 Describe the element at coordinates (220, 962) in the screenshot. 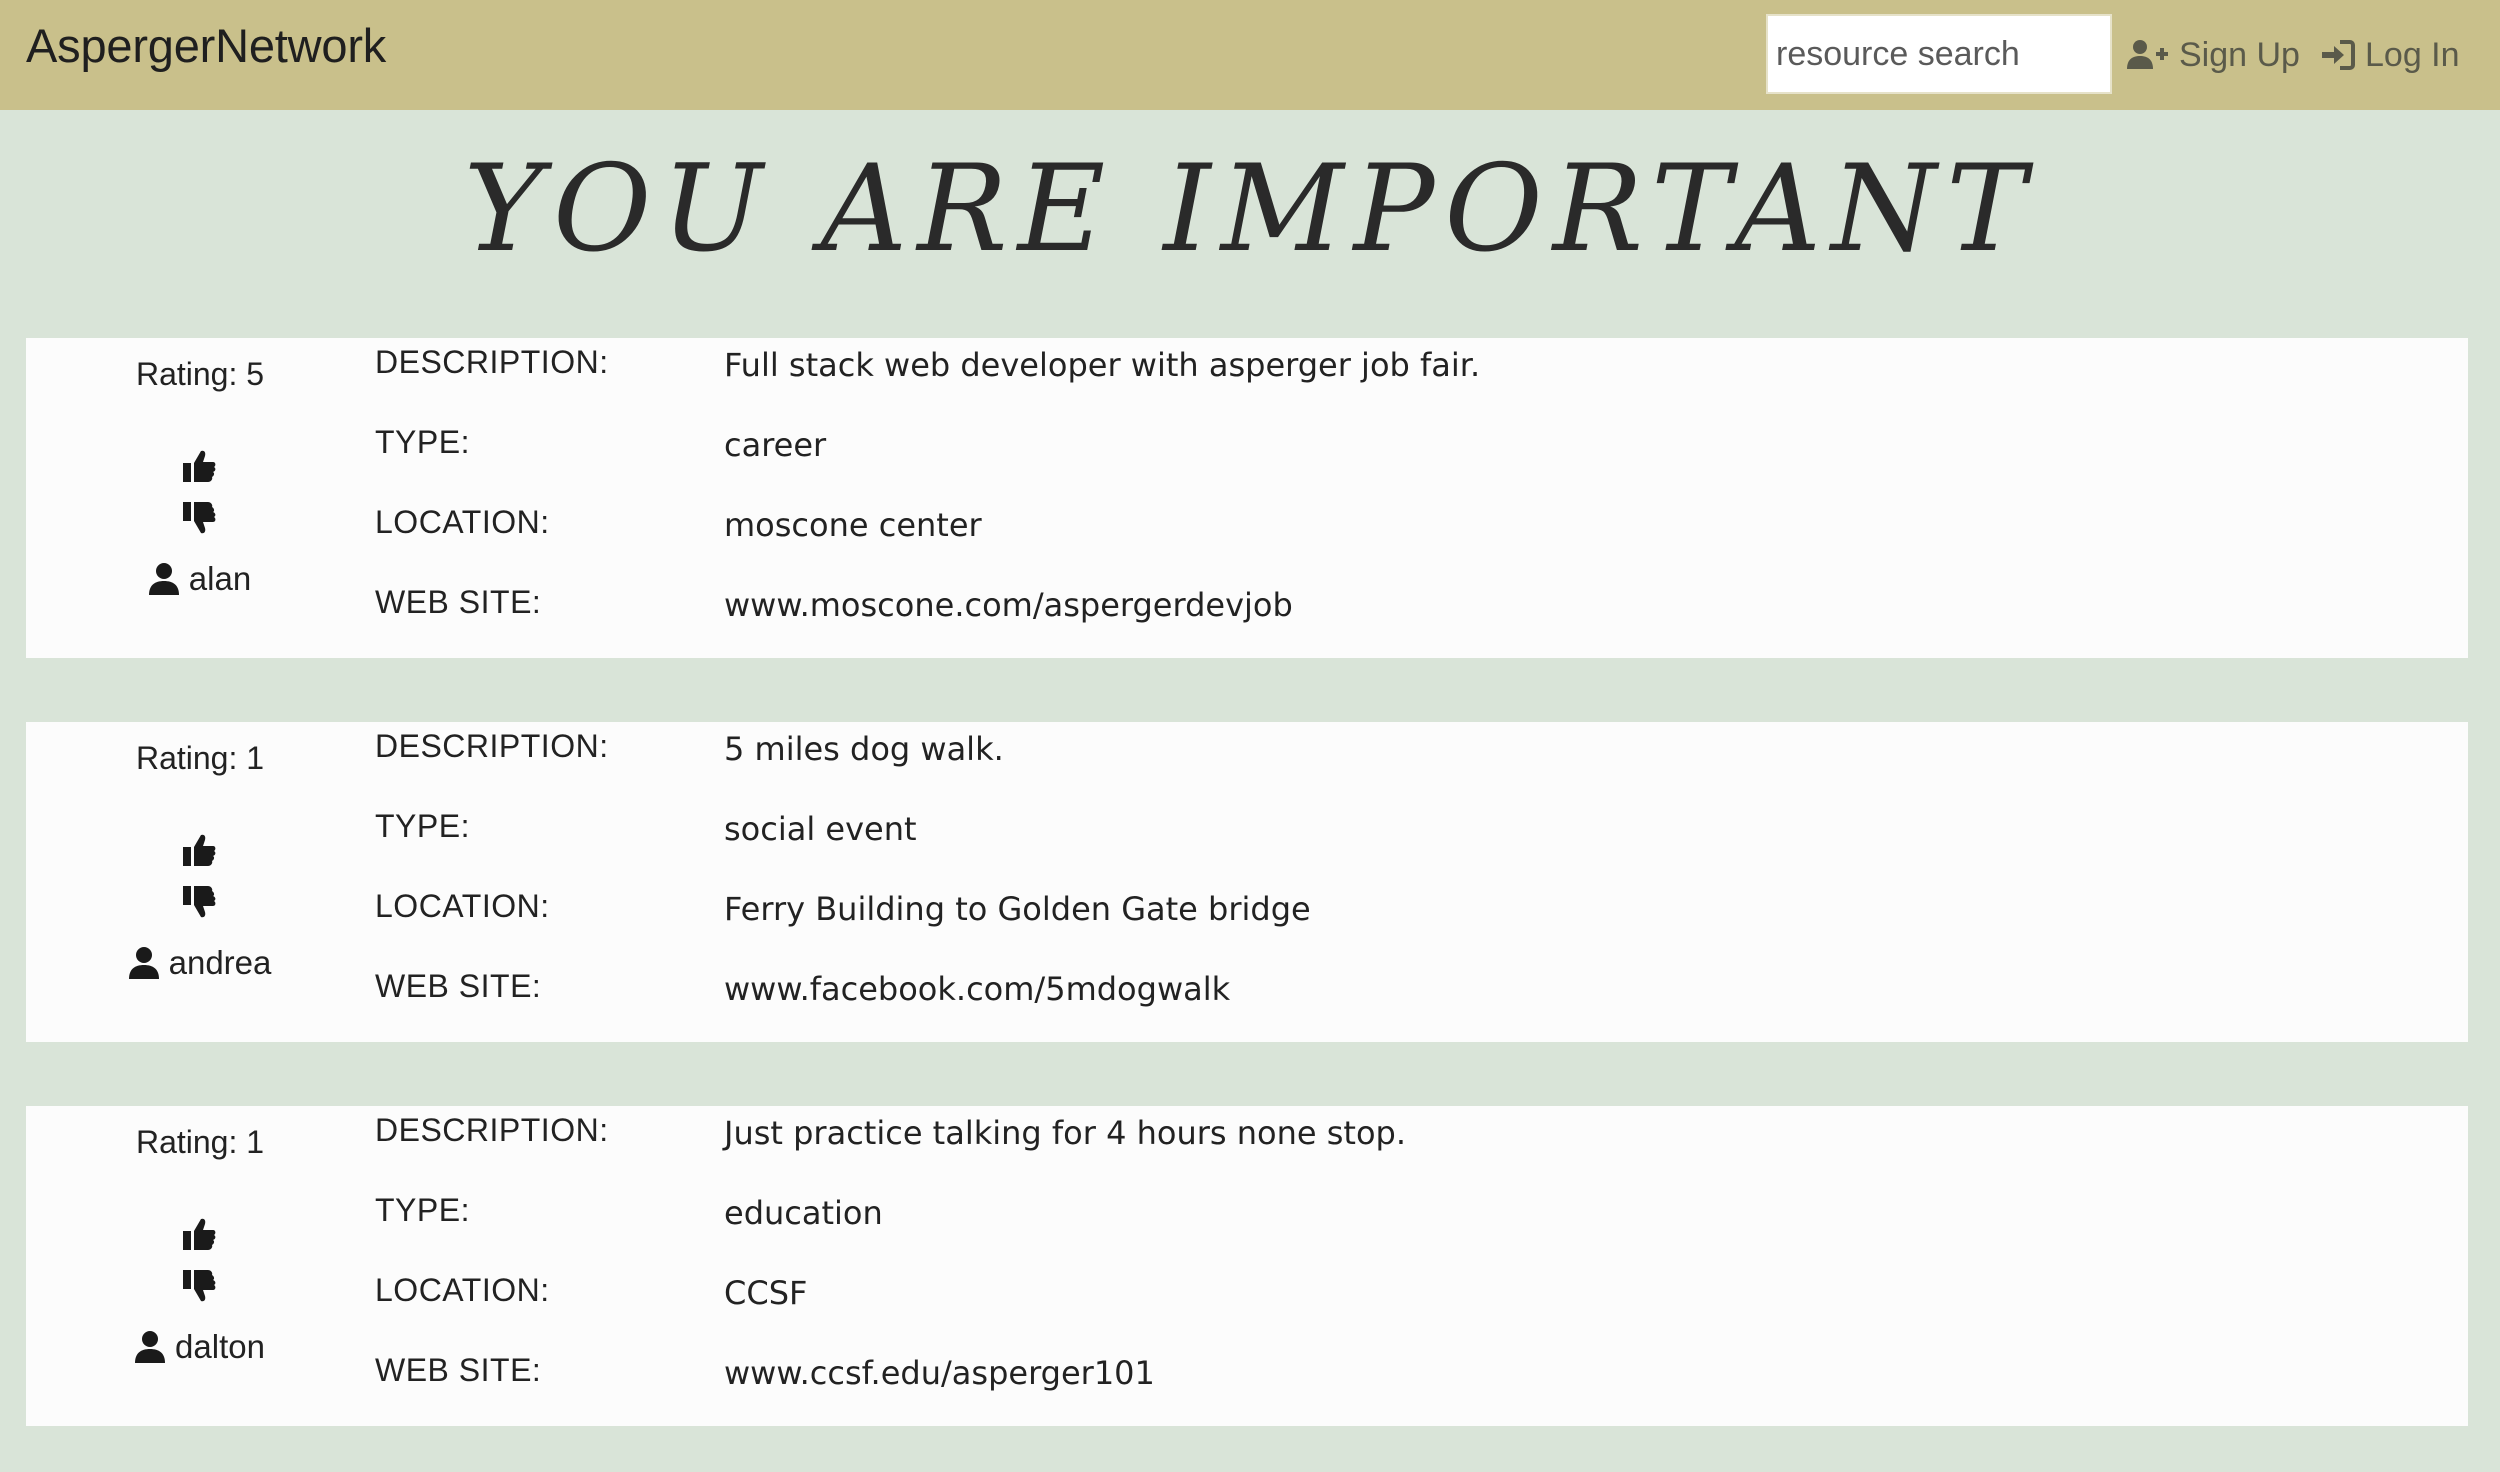

I see `author-name: andrea` at that location.